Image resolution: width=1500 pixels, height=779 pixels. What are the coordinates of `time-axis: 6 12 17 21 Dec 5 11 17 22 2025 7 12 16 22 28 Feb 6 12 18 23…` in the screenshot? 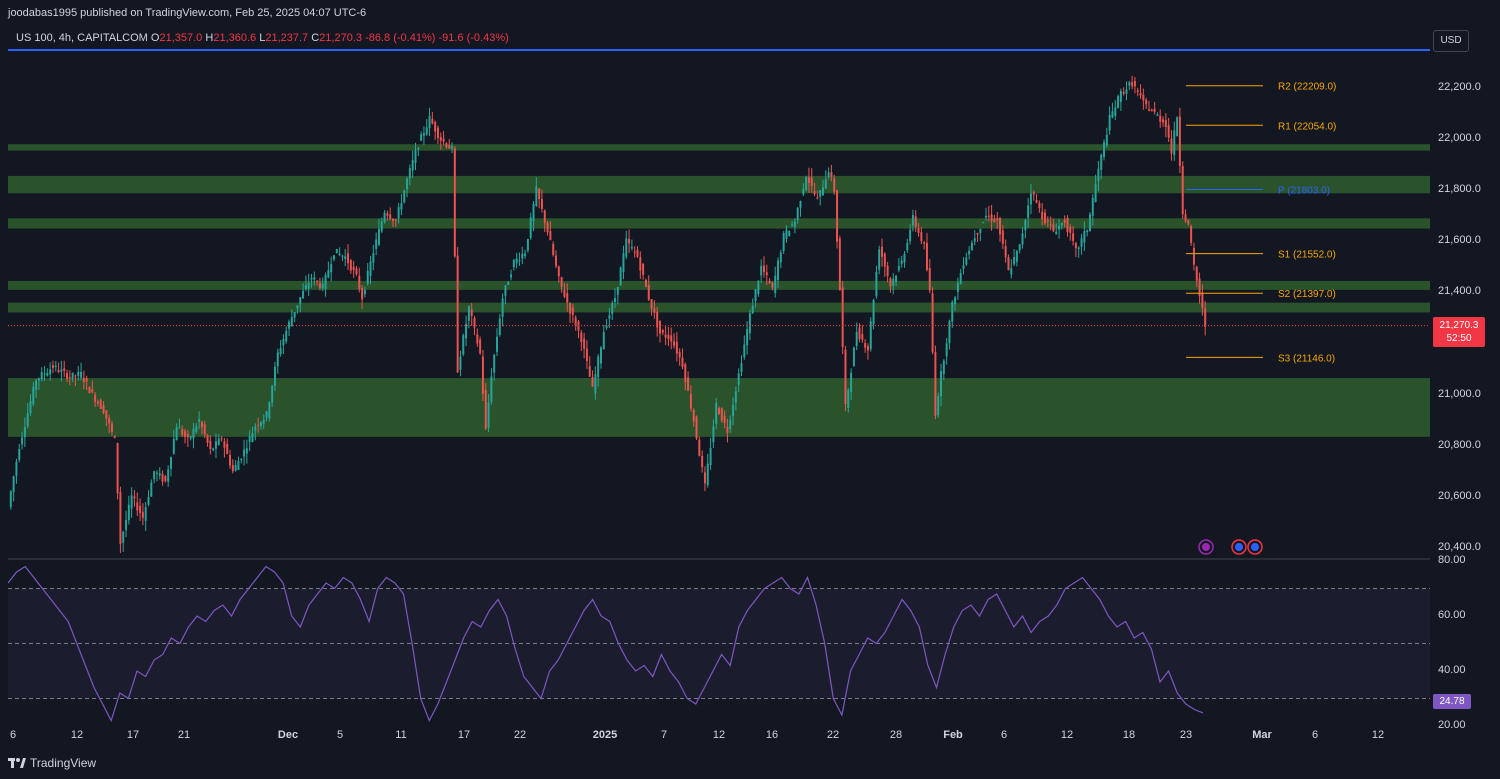 It's located at (715, 735).